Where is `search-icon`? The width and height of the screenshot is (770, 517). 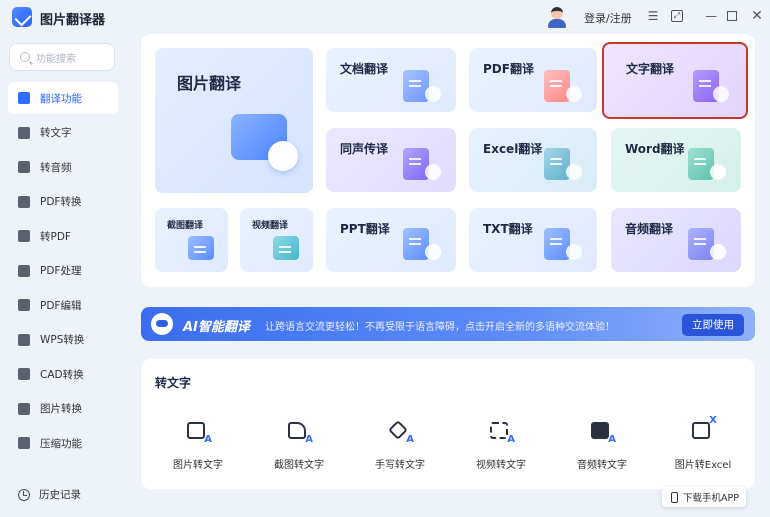
search-icon is located at coordinates (25, 57).